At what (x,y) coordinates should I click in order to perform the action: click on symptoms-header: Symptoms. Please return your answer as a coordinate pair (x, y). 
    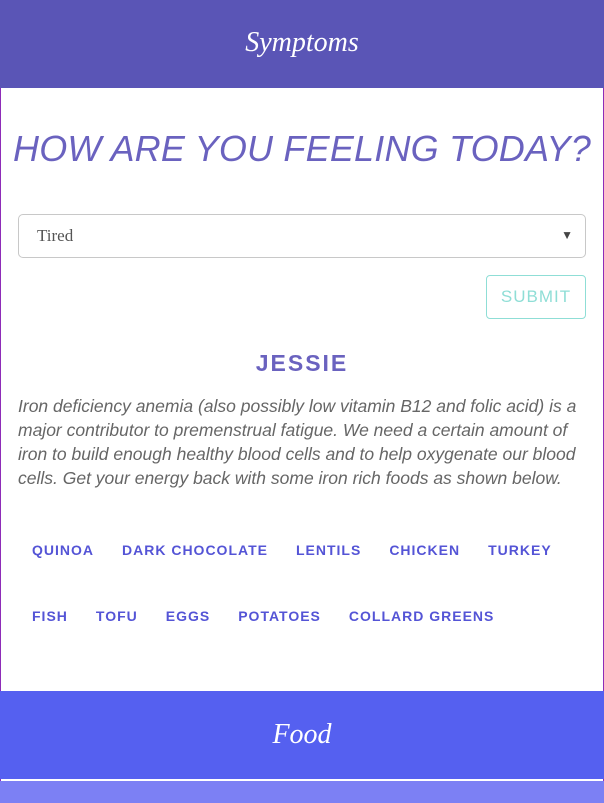
    Looking at the image, I should click on (302, 44).